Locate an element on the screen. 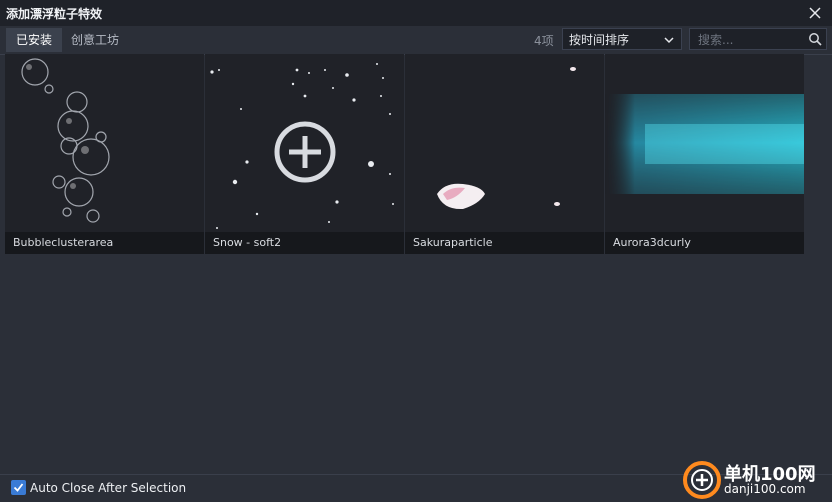  site-watermark: 单机100网 danji100.com is located at coordinates (755, 479).